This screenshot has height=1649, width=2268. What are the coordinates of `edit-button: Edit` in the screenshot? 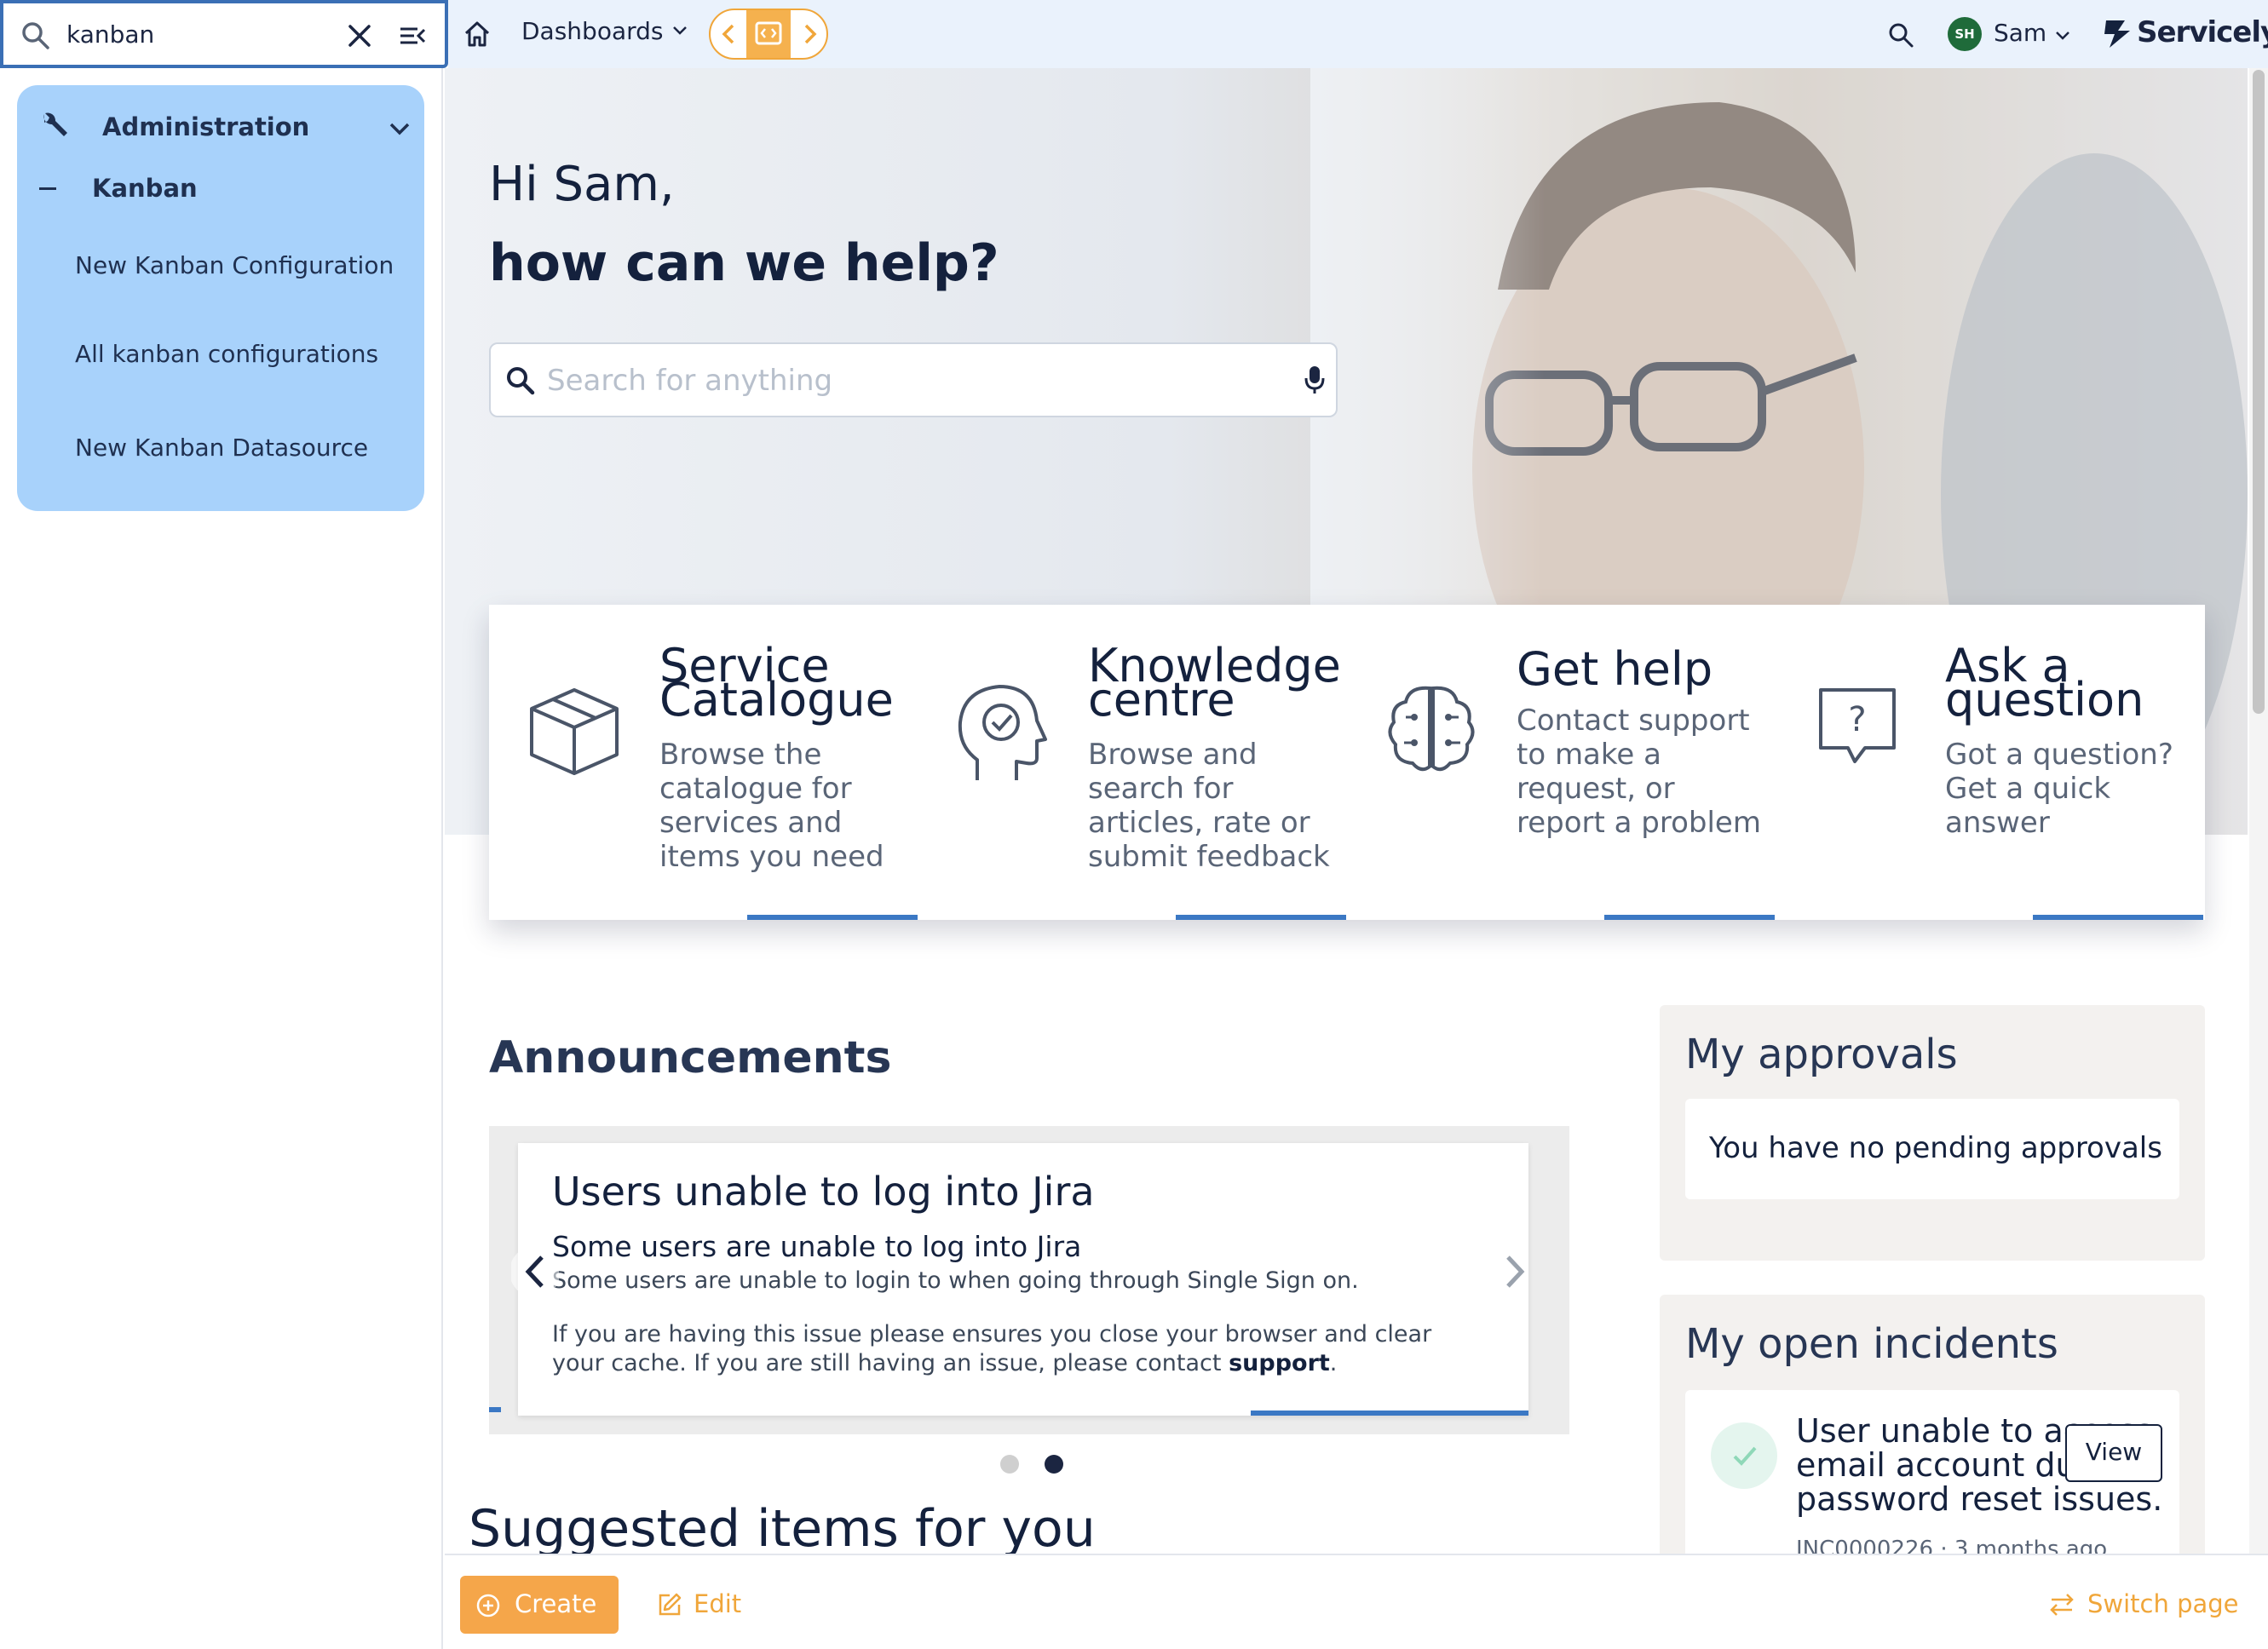 It's located at (702, 1605).